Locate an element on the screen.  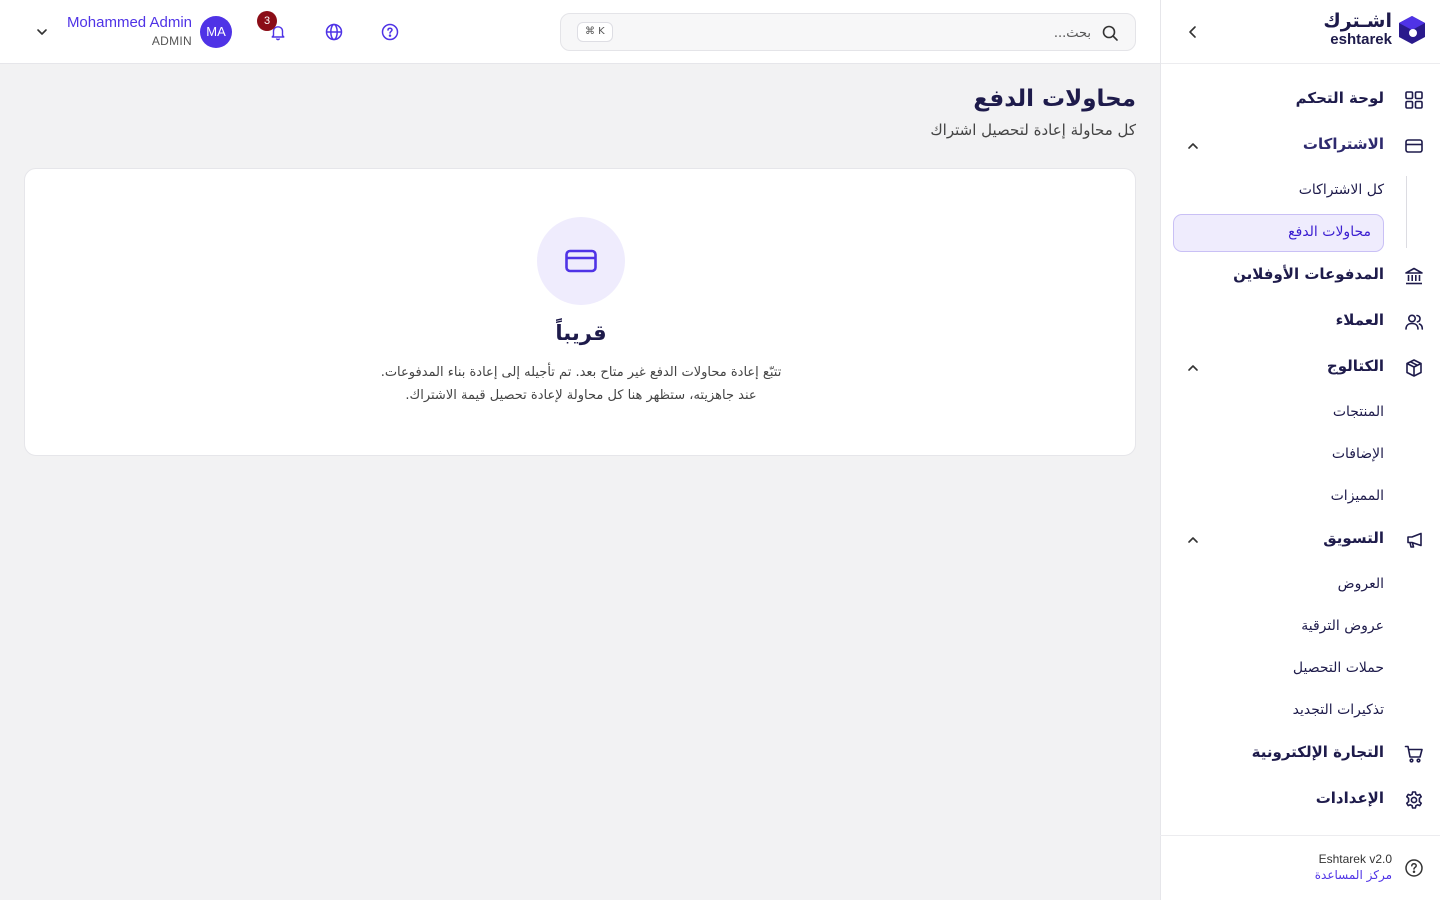
search-icon is located at coordinates (1110, 33).